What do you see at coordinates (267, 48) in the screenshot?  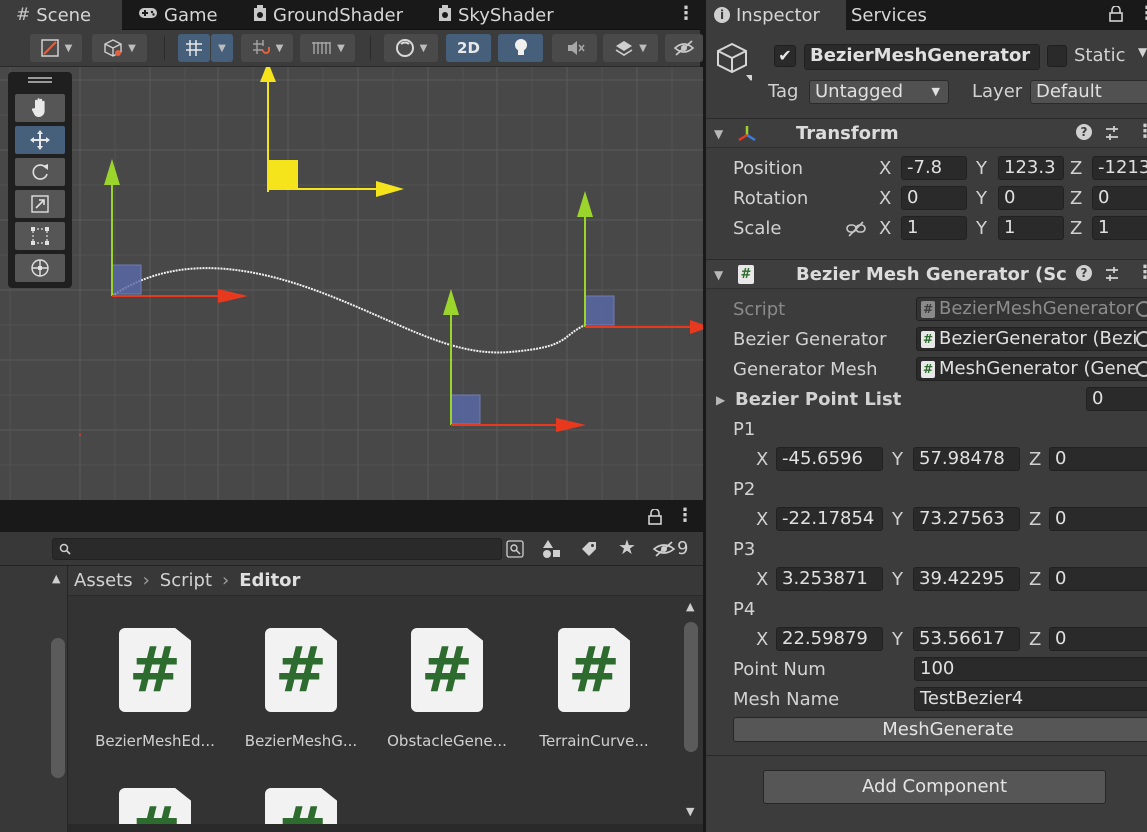 I see `increment-snap-dropdown: ▼` at bounding box center [267, 48].